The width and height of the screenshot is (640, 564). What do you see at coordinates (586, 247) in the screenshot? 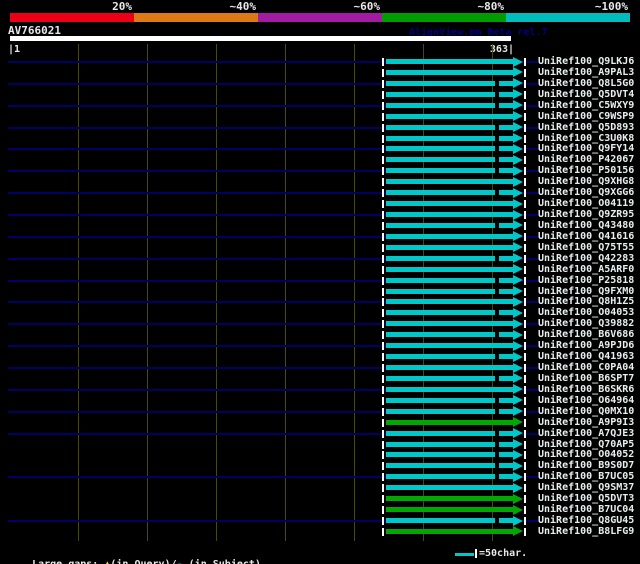
I see `hit-id-label: UniRef100_Q75T55` at bounding box center [586, 247].